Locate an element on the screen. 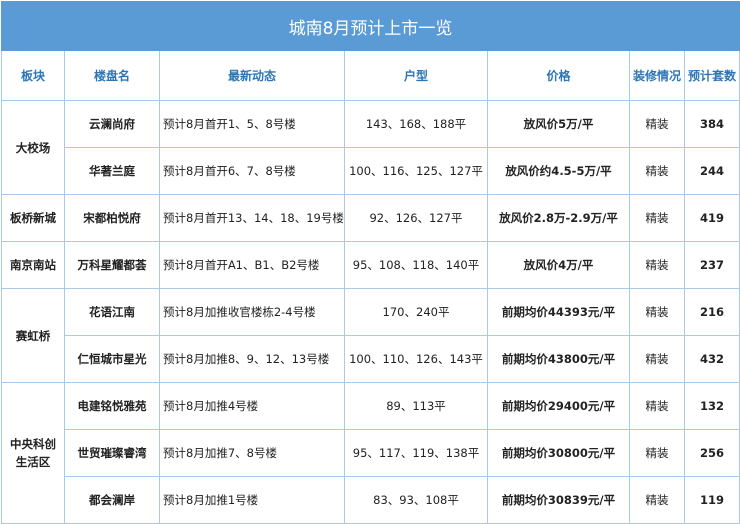  table-title: 城南8月预计上市一览 is located at coordinates (370, 26).